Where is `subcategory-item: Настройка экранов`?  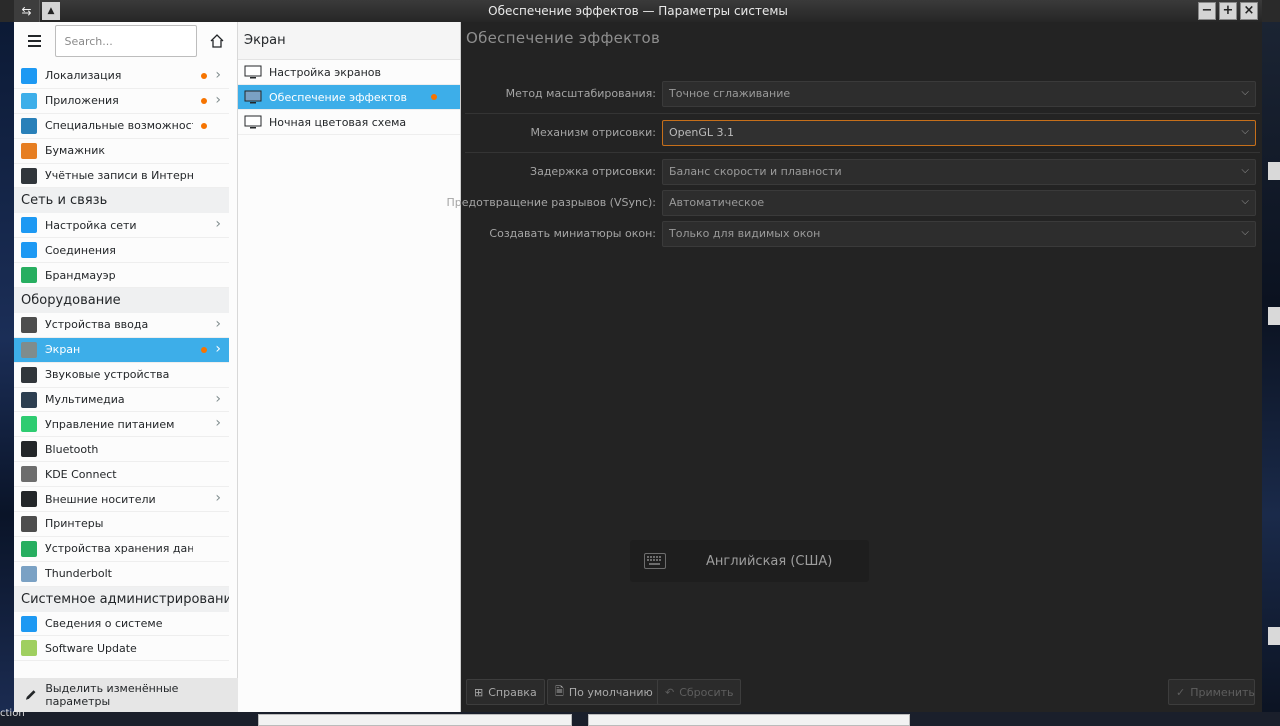
subcategory-item: Настройка экранов is located at coordinates (349, 72).